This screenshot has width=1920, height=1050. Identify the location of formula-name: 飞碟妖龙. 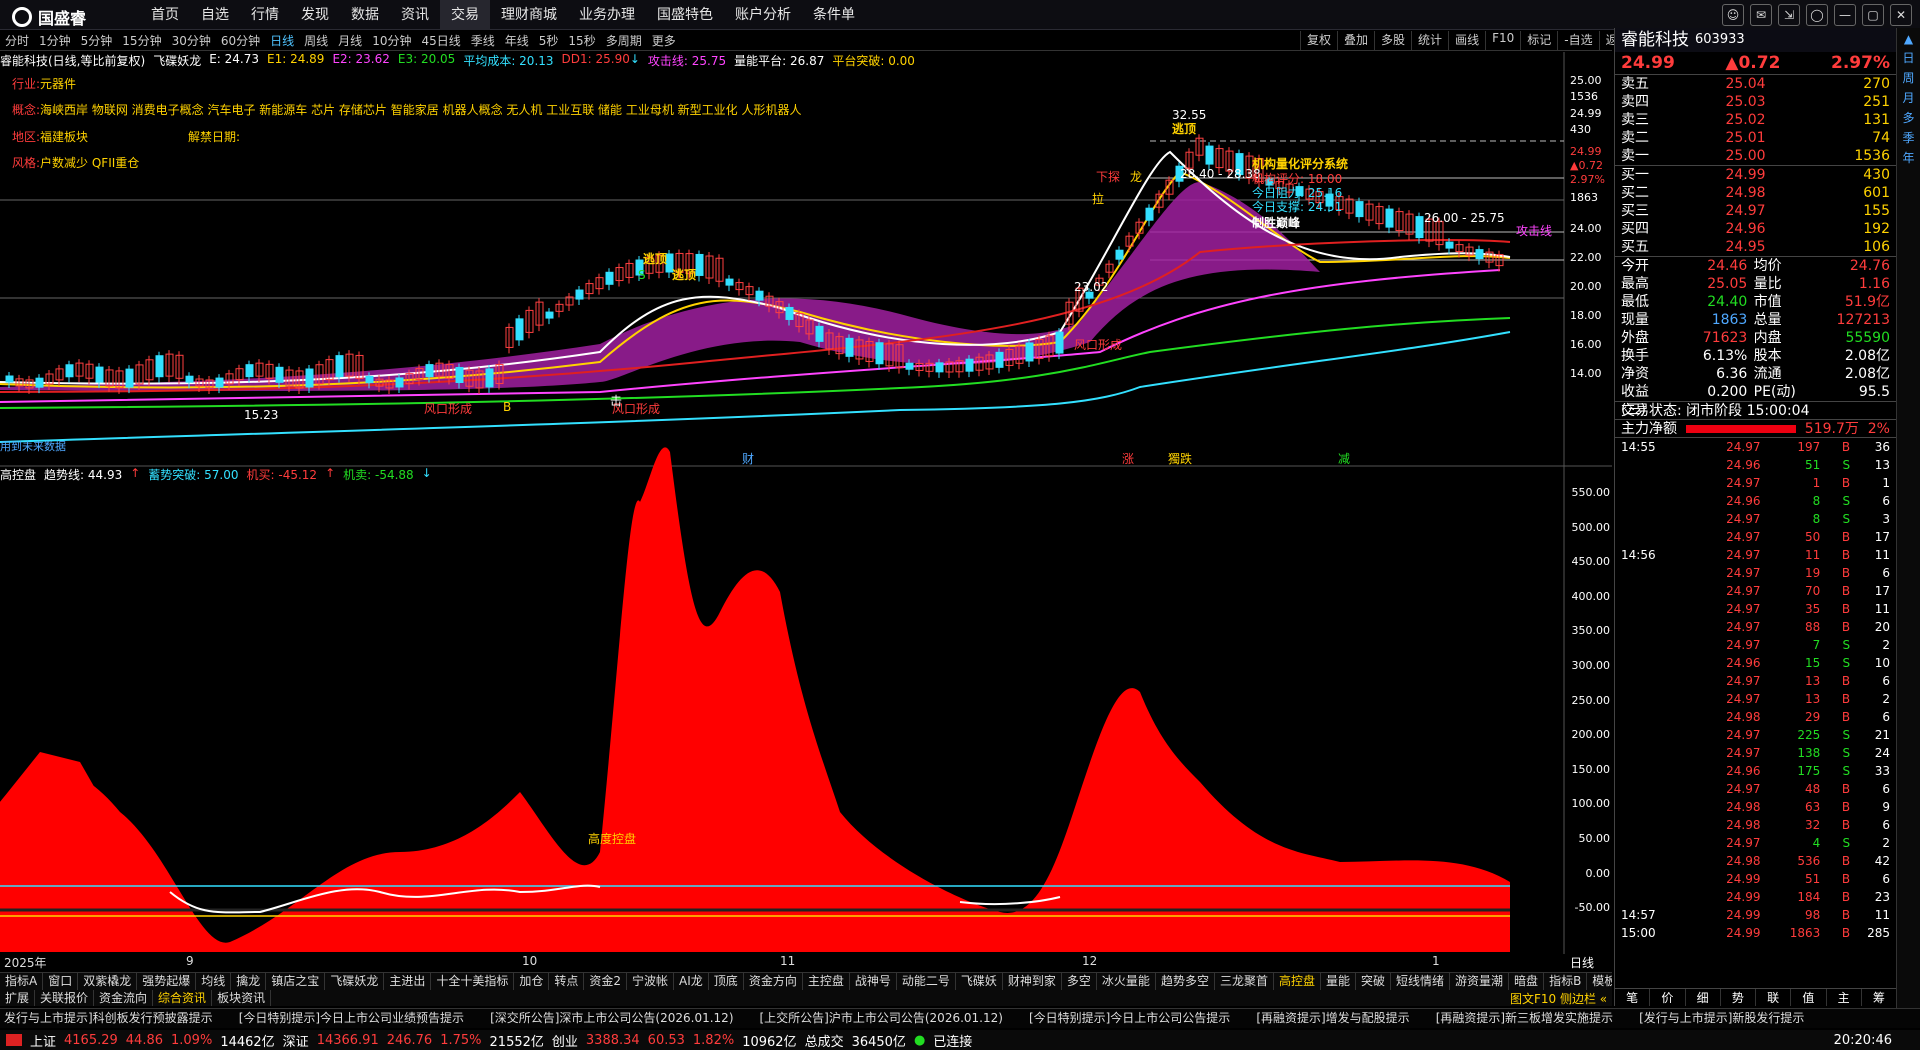
(177, 60).